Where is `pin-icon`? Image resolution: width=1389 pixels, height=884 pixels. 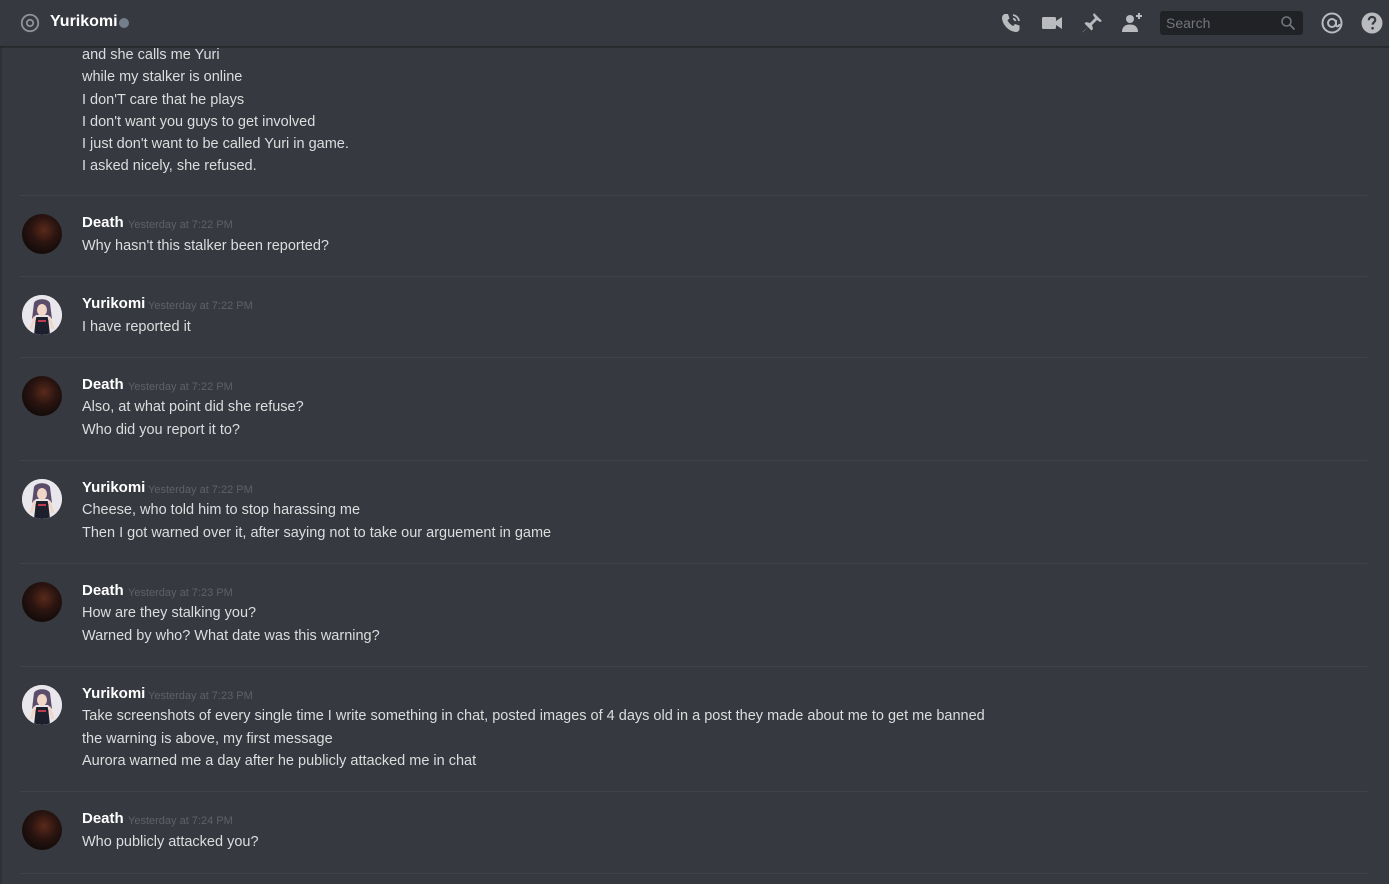 pin-icon is located at coordinates (1092, 23).